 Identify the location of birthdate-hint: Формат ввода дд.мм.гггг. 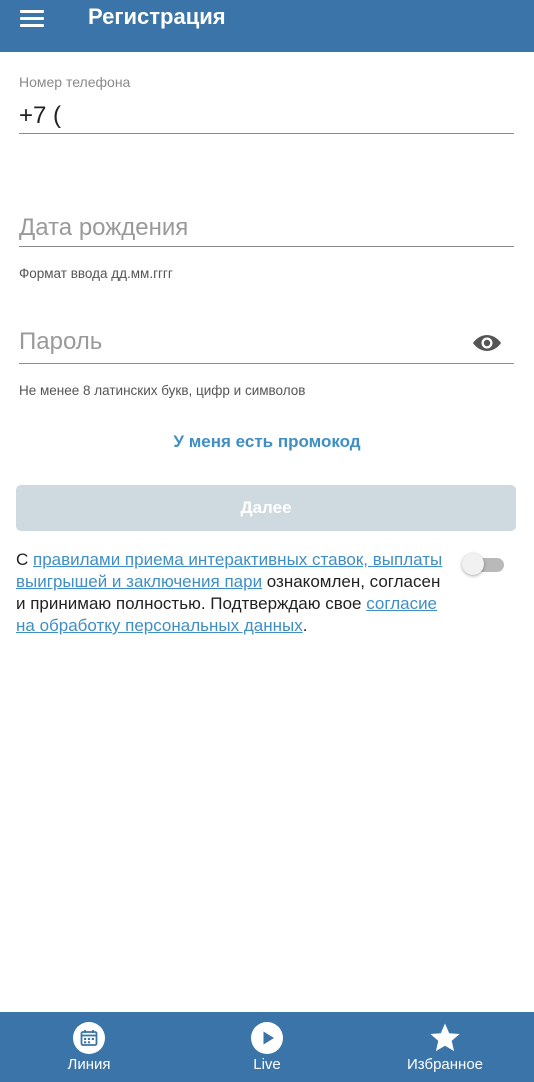
(96, 273).